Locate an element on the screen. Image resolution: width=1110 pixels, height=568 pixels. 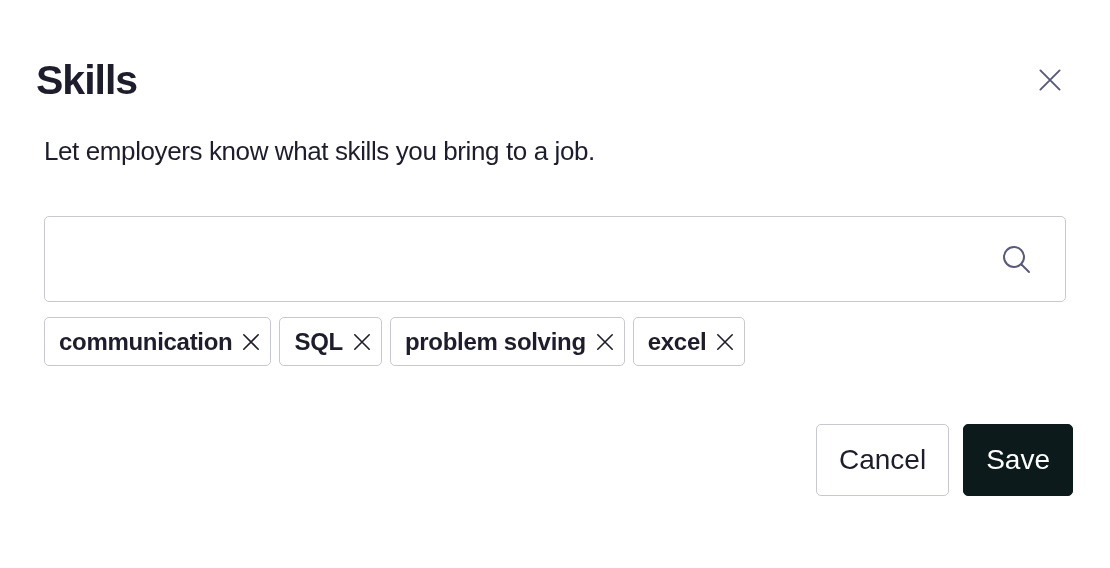
skill-label: SQL is located at coordinates (318, 341).